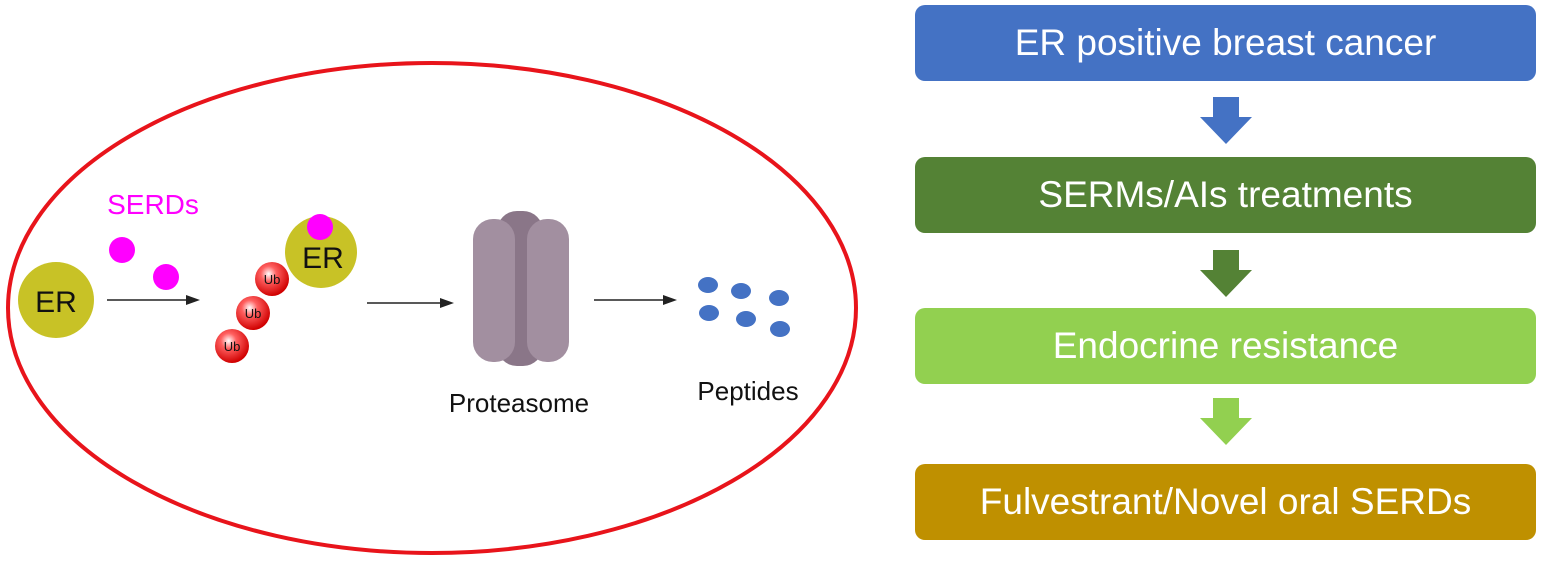 This screenshot has height=562, width=1541. I want to click on peptides-icon, so click(744, 307).